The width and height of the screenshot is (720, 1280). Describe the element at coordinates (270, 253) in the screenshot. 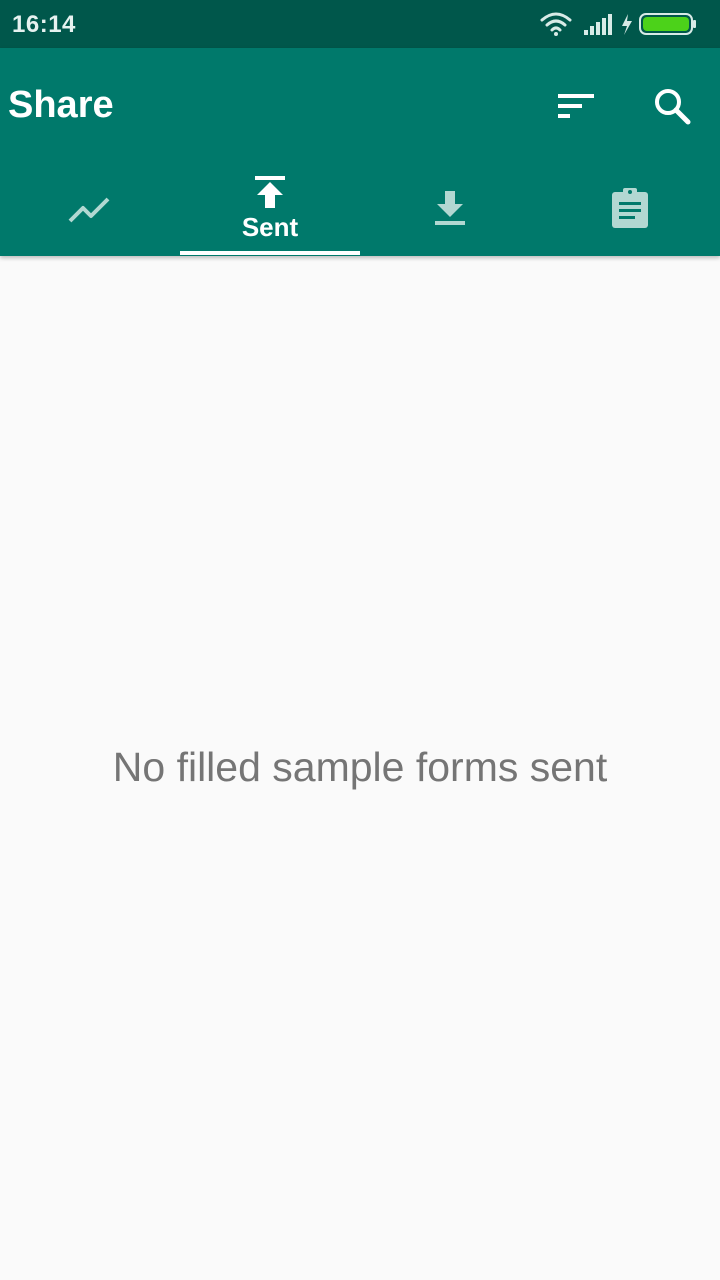

I see `tab-indicator` at that location.